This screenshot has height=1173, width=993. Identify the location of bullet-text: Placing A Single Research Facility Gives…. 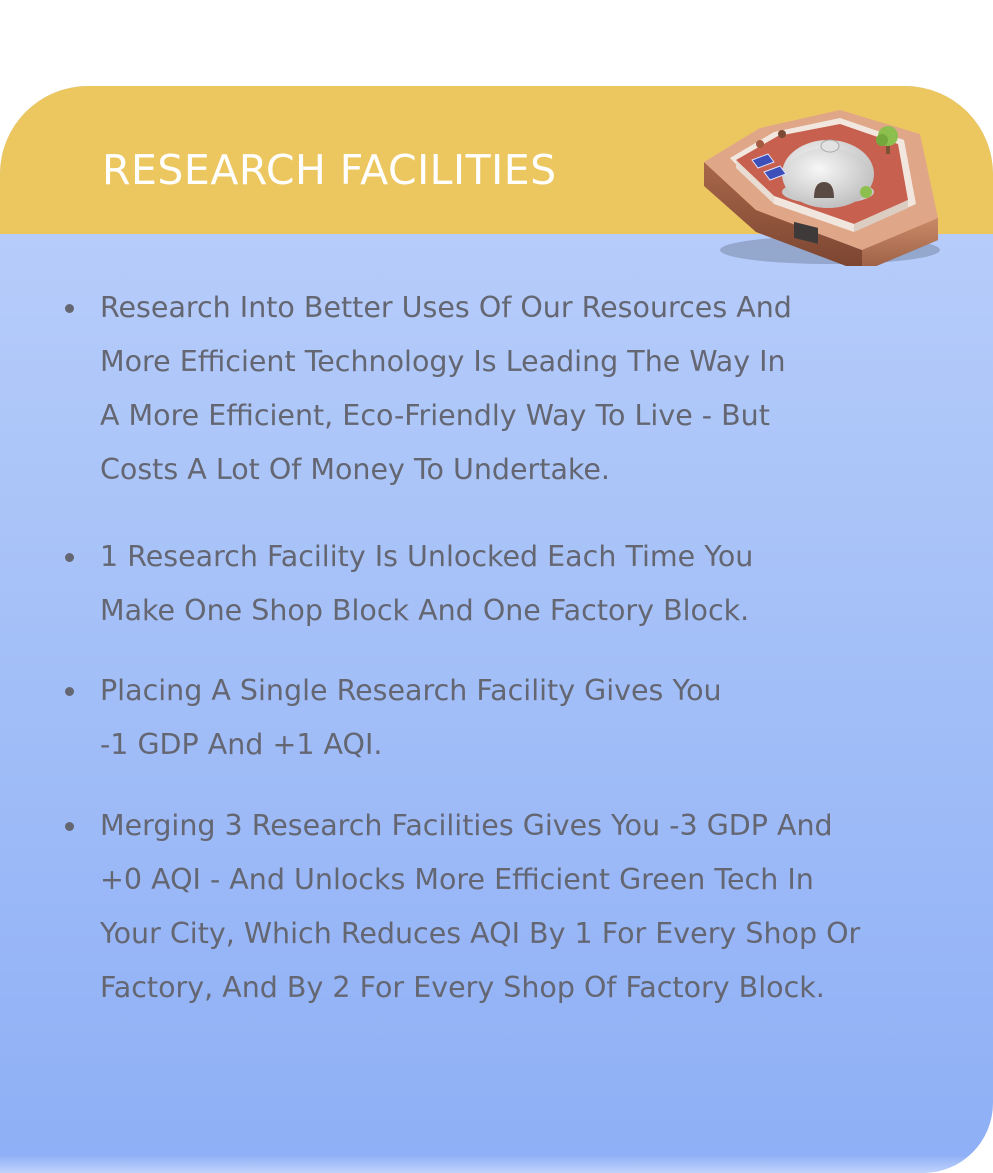
(411, 717).